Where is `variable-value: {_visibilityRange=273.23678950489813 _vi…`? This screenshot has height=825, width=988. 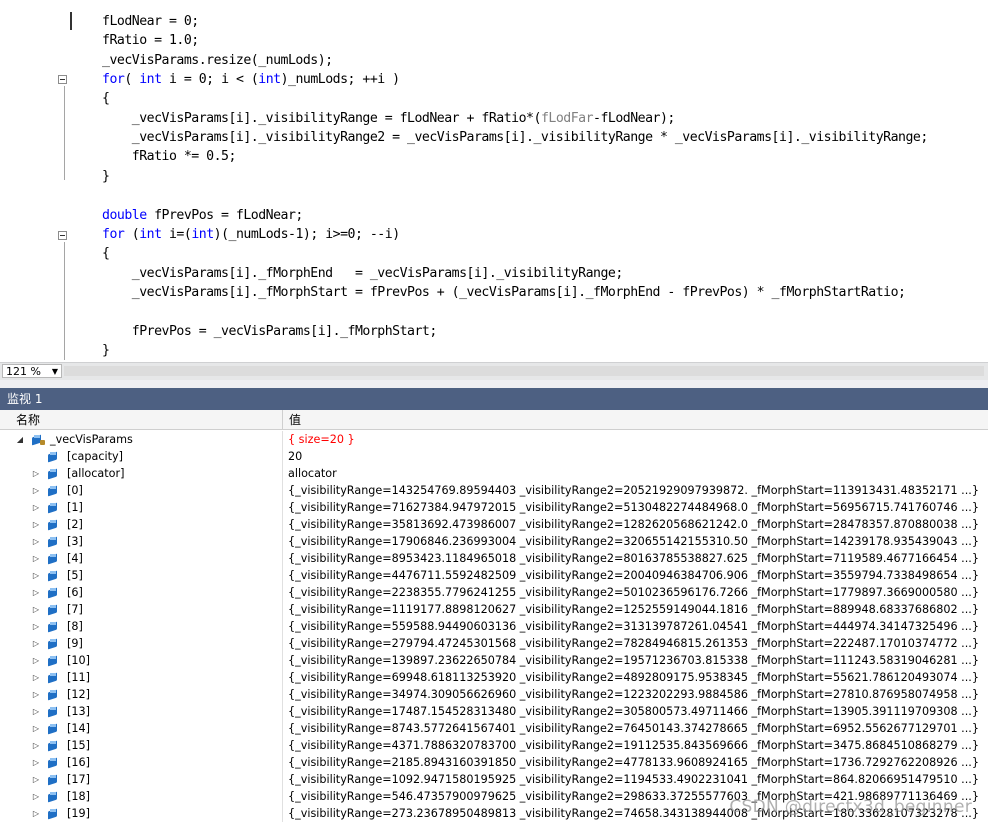 variable-value: {_visibilityRange=273.23678950489813 _vi… is located at coordinates (638, 813).